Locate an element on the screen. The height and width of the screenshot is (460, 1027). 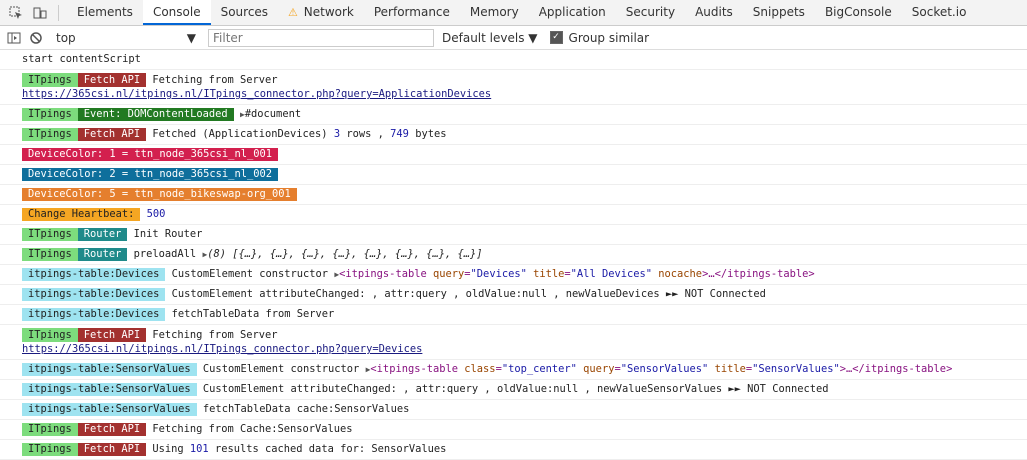
log-node: #document is located at coordinates (273, 114).